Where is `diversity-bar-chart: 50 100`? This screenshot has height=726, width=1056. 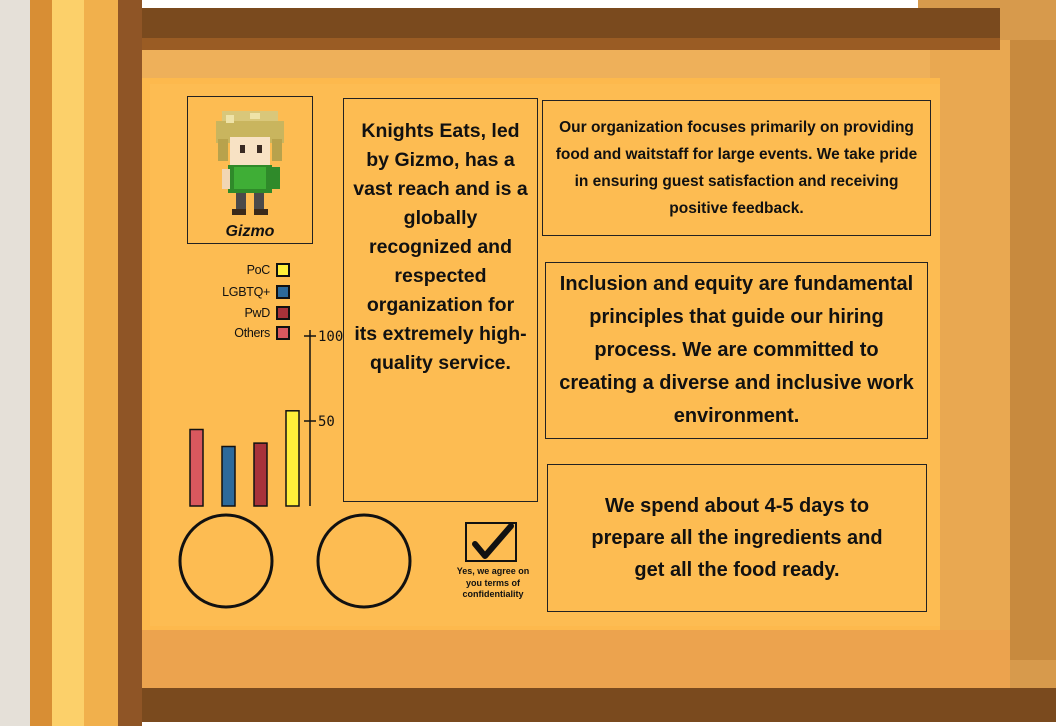 diversity-bar-chart: 50 100 is located at coordinates (266, 418).